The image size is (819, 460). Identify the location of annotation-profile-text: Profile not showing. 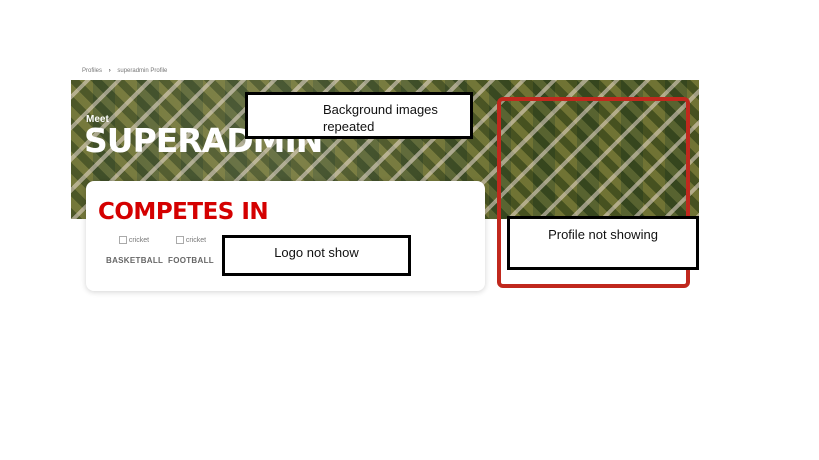
(603, 234).